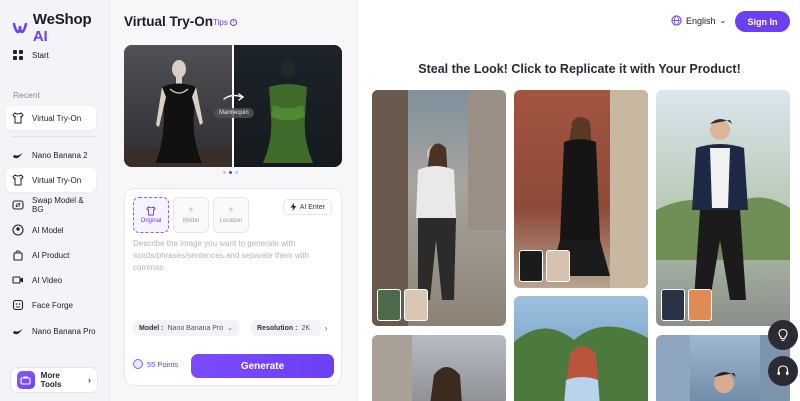  Describe the element at coordinates (64, 331) in the screenshot. I see `sidebar-item-label: Nano Banana Pro` at that location.